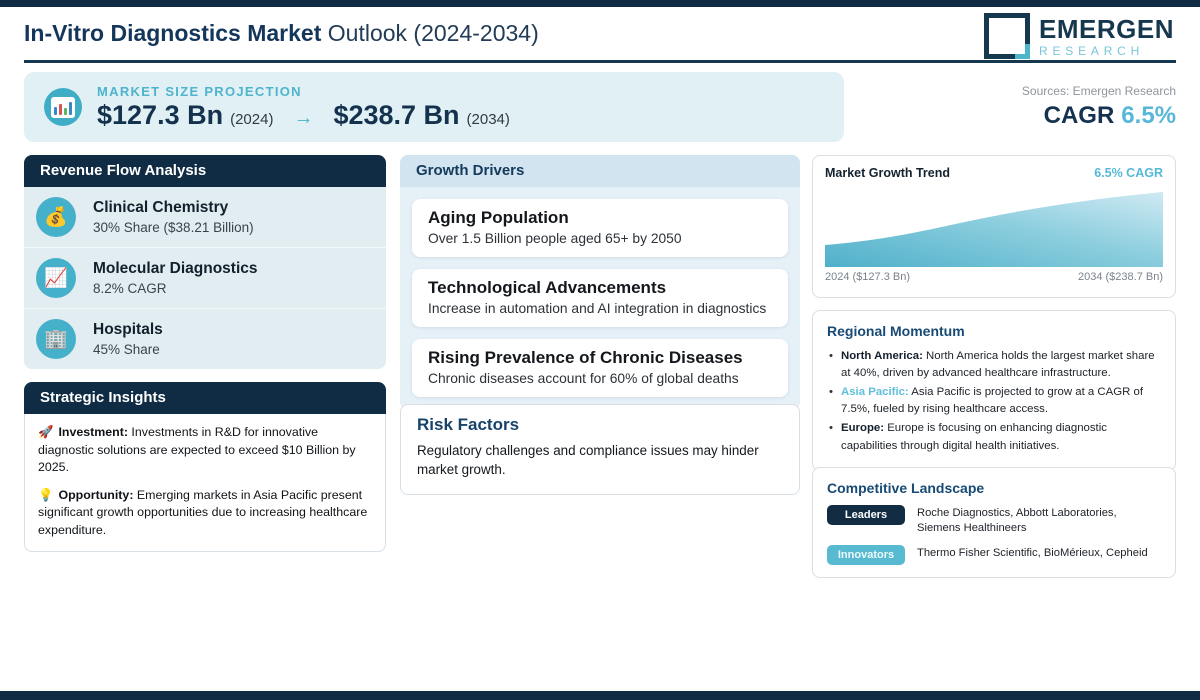  What do you see at coordinates (1079, 115) in the screenshot?
I see `cagr-label: CAGR` at bounding box center [1079, 115].